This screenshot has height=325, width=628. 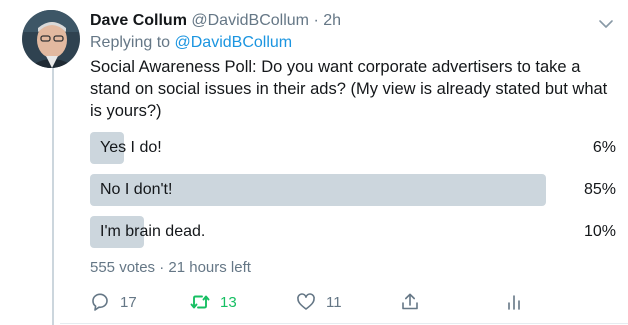 What do you see at coordinates (131, 147) in the screenshot?
I see `poll-option-label: Yes I do!` at bounding box center [131, 147].